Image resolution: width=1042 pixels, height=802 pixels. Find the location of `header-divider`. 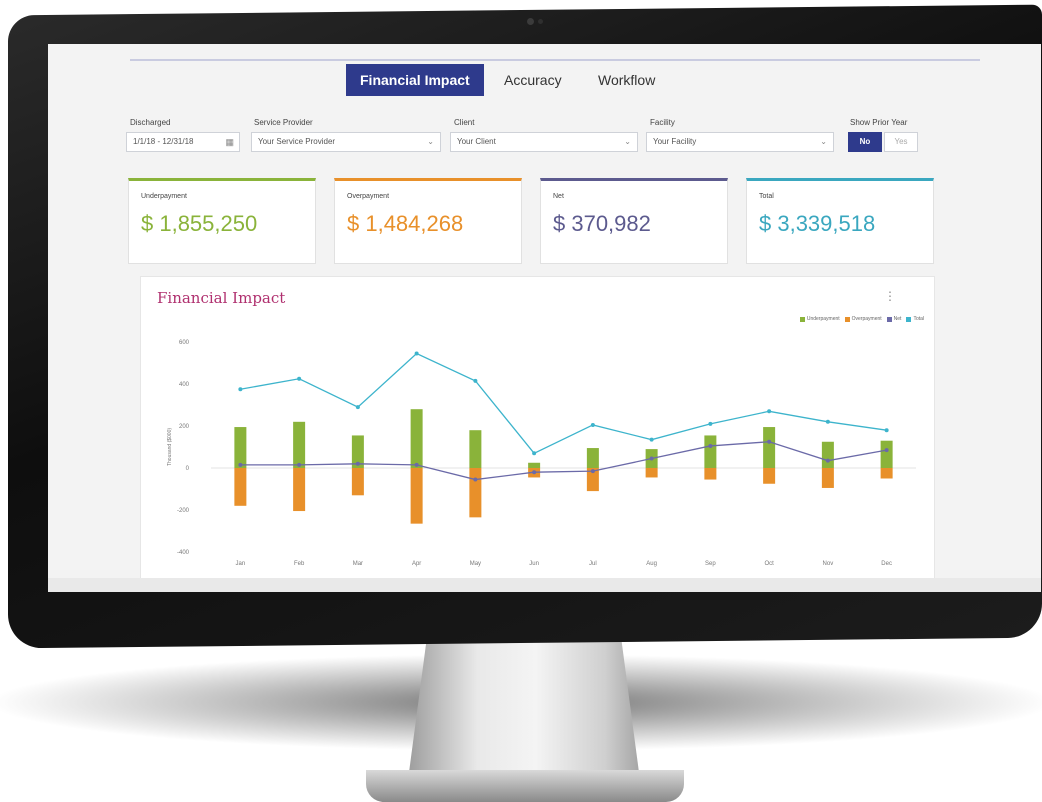

header-divider is located at coordinates (555, 60).